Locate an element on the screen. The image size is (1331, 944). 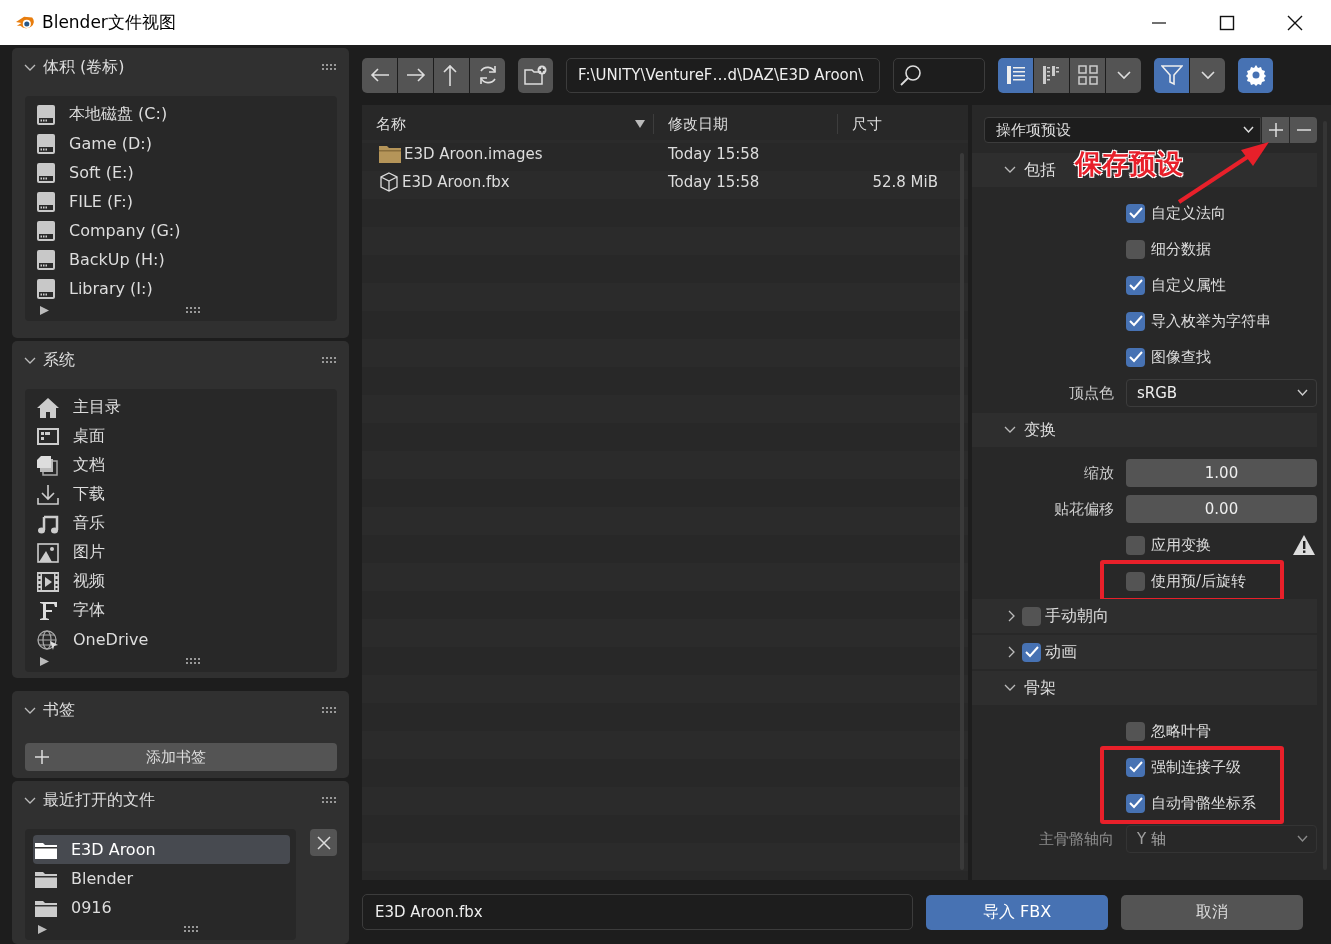
checkbox-option: 自定义法向 is located at coordinates (1176, 213).